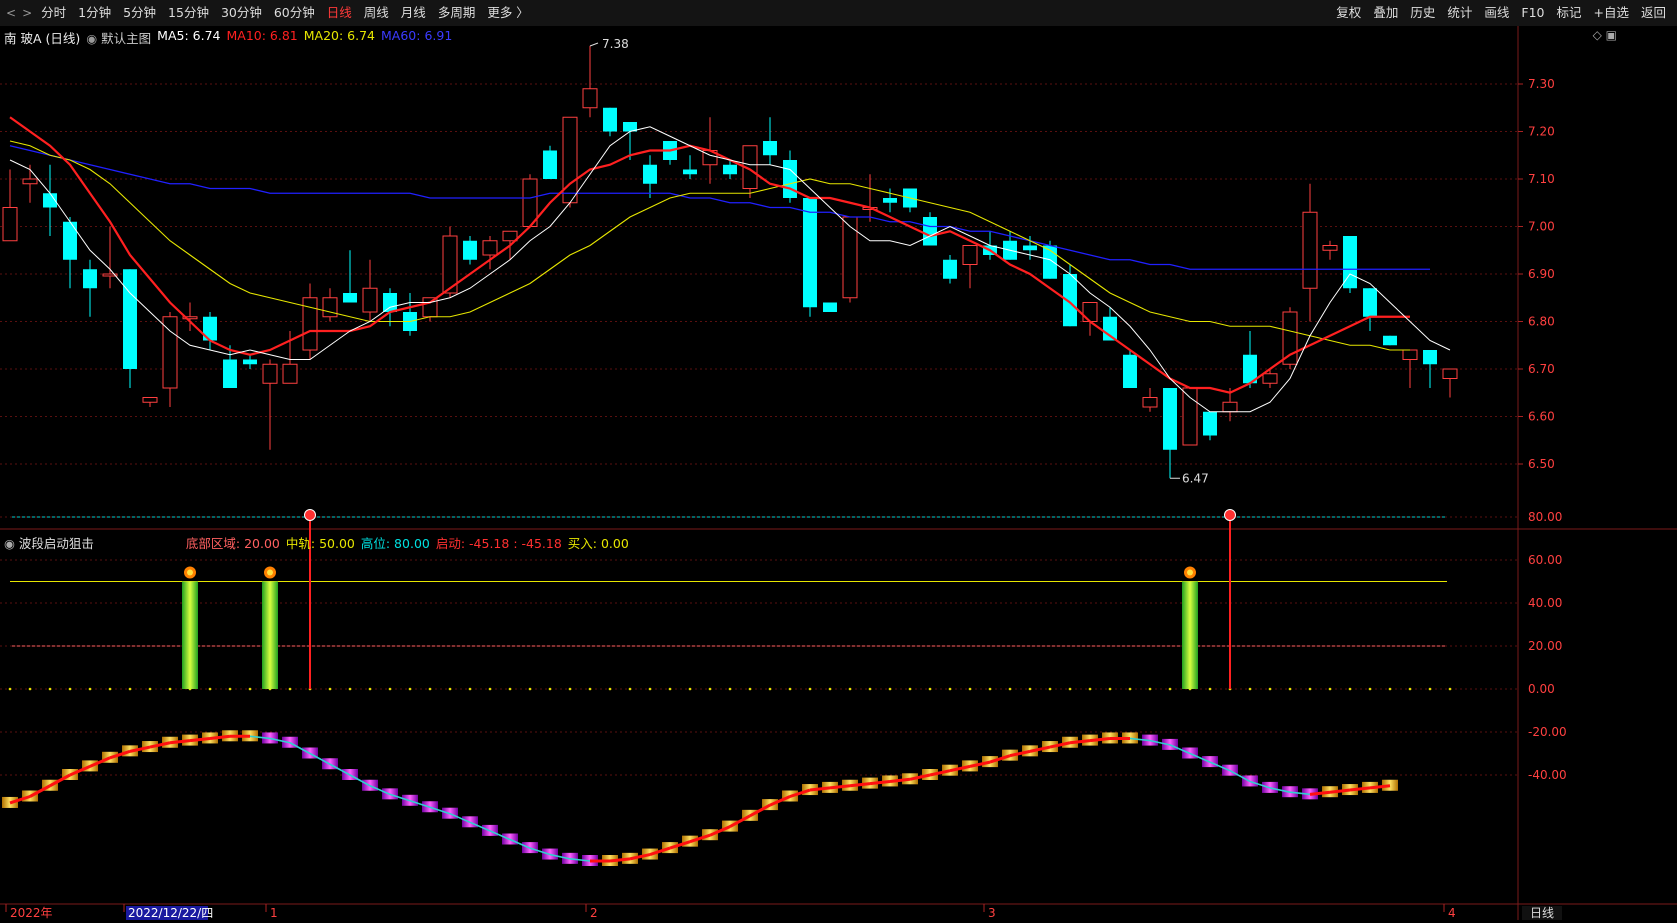 The height and width of the screenshot is (923, 1677). Describe the element at coordinates (188, 13) in the screenshot. I see `period-tab: 15分钟` at that location.